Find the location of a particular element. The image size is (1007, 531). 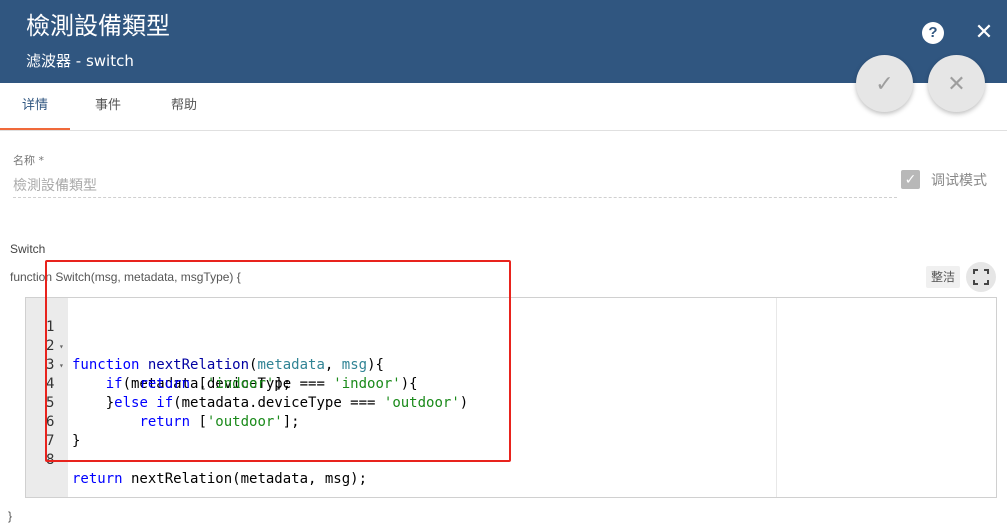

tab-events: 事件 is located at coordinates (108, 107).